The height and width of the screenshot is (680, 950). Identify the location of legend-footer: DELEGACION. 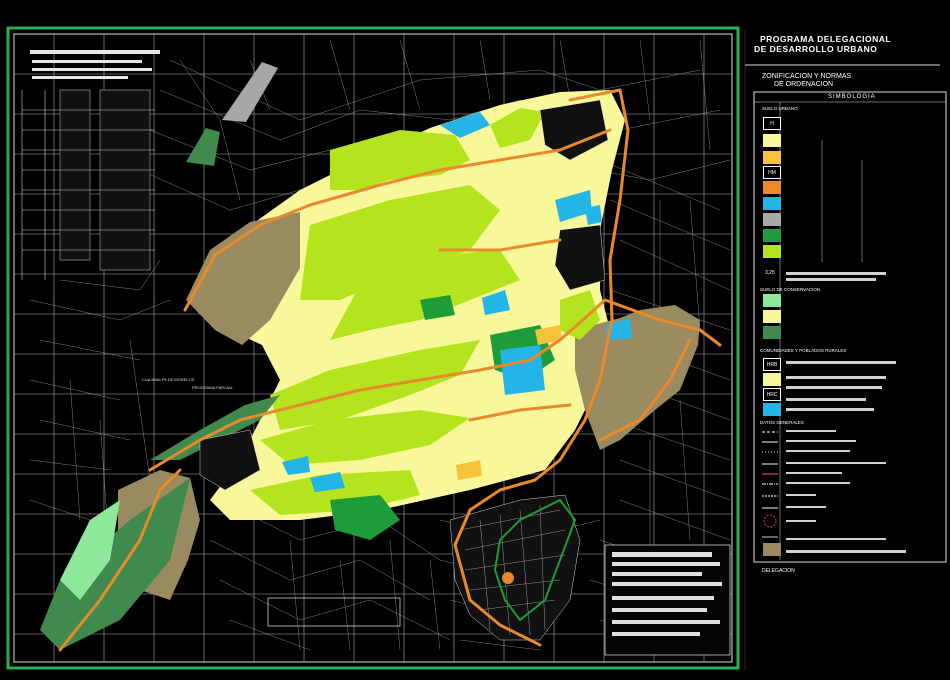
(778, 571).